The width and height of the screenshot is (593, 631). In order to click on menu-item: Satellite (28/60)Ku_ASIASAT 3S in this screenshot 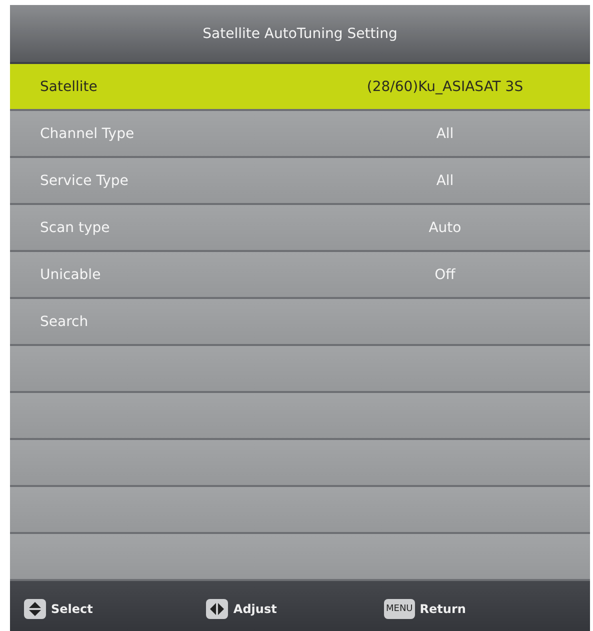, I will do `click(300, 87)`.